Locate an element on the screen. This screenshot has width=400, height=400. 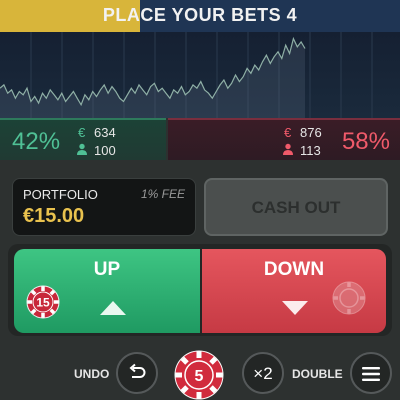
chip-value: 5 is located at coordinates (199, 376).